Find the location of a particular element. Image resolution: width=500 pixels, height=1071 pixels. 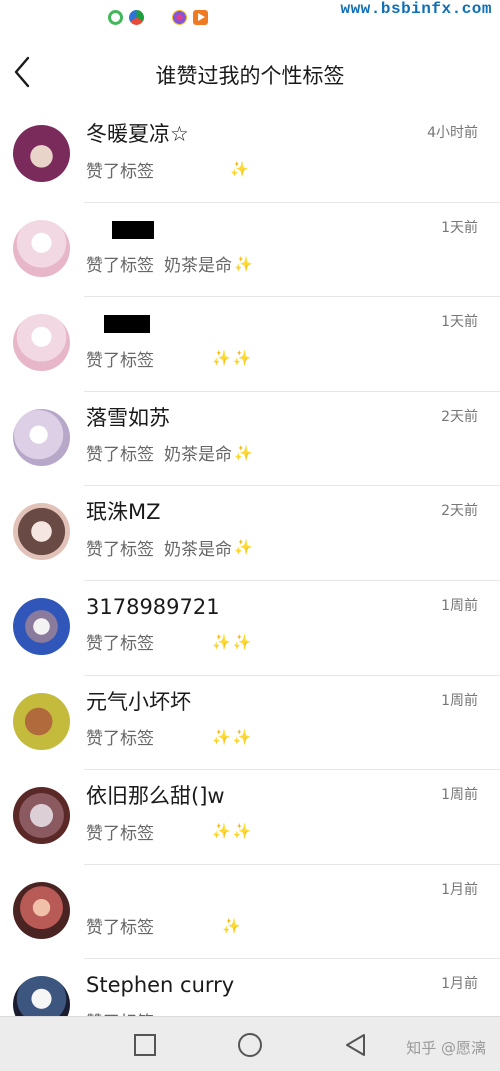

user-name: 冬暖夏凉☆ is located at coordinates (137, 134).